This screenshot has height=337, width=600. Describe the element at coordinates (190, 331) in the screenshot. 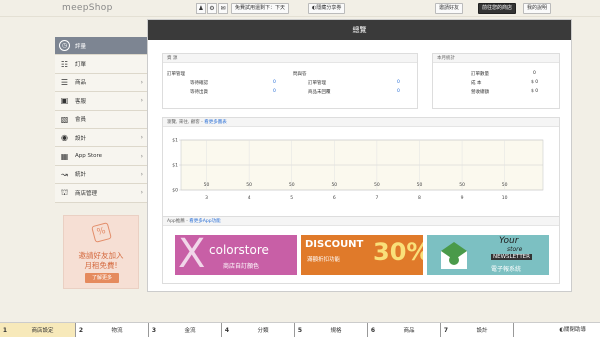

I see `step-label: 金流` at that location.